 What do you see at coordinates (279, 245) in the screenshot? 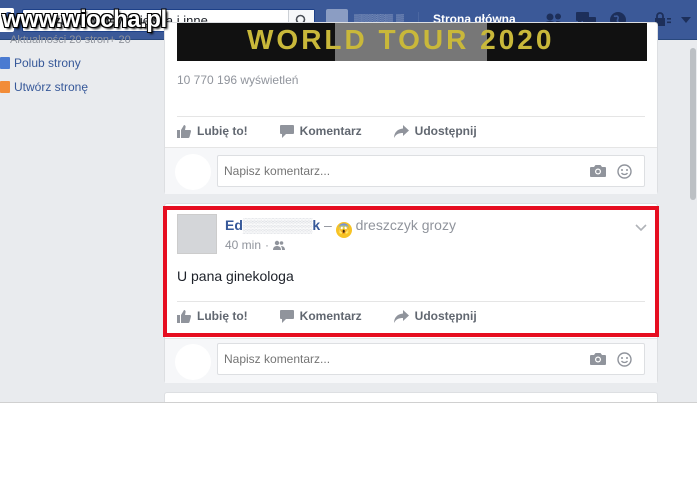
I see `friends-audience-icon` at bounding box center [279, 245].